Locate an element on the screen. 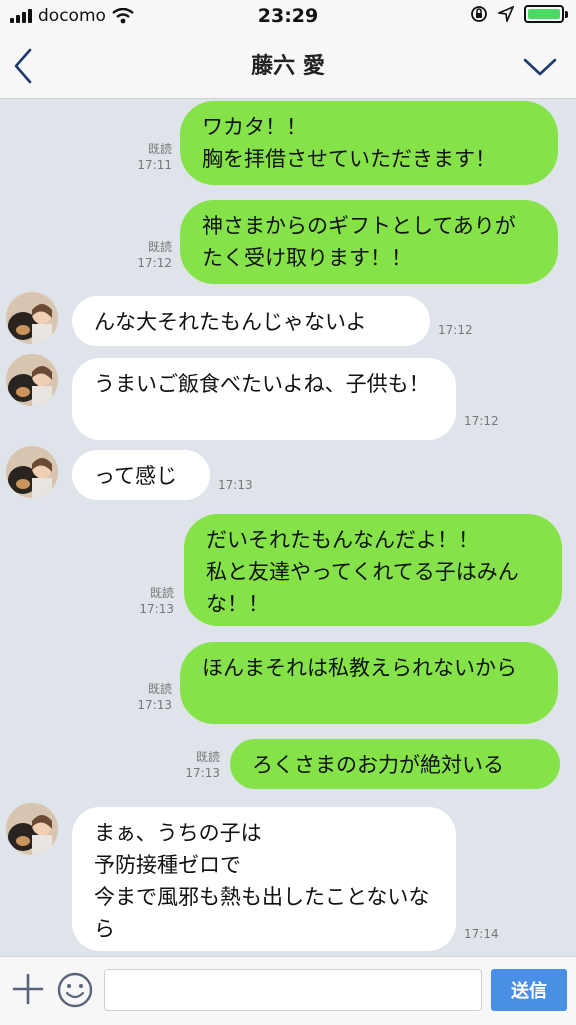  plus-icon is located at coordinates (28, 989).